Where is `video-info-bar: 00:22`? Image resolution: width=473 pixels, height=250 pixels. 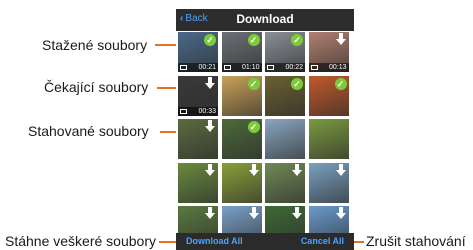 video-info-bar: 00:22 is located at coordinates (285, 67).